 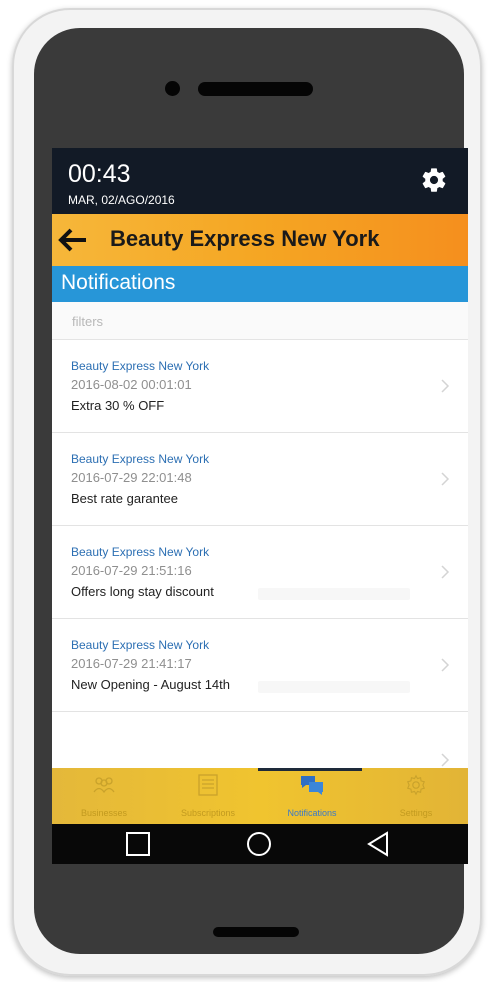 I want to click on tab-subscriptions: Subscriptions, so click(x=208, y=796).